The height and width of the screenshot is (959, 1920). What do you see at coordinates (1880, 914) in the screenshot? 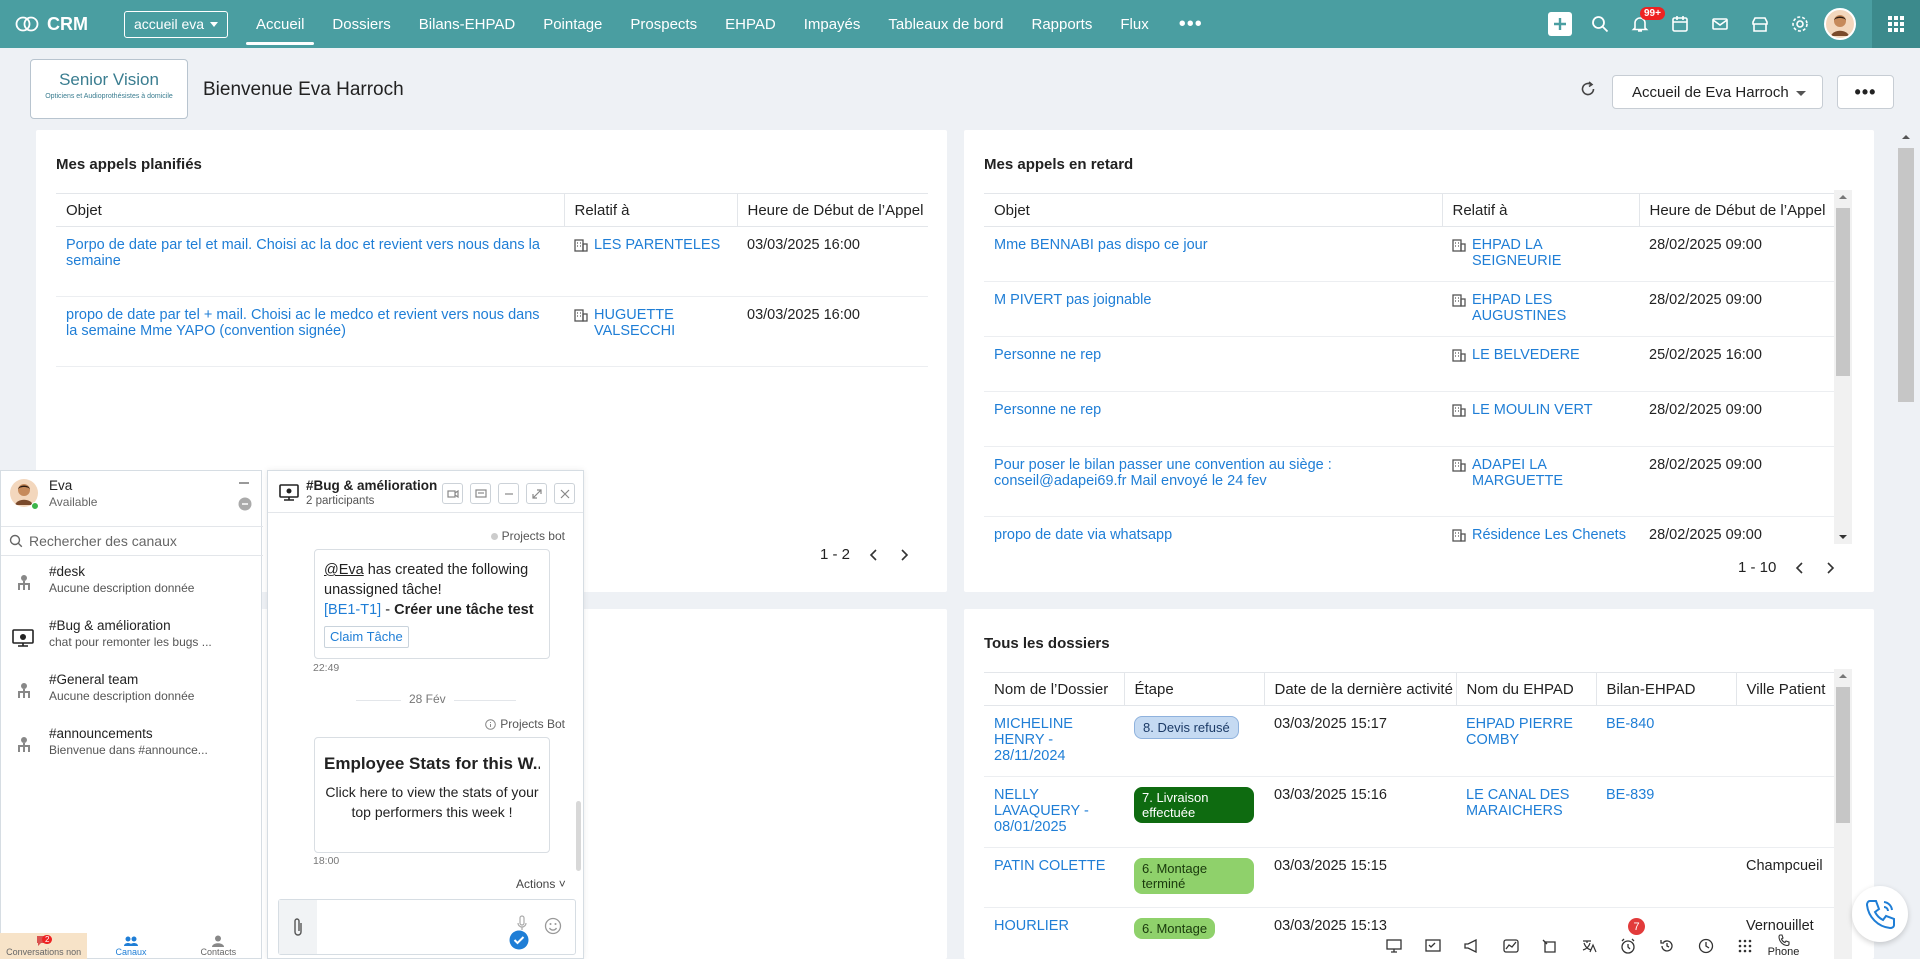
I see `phone-call-button` at bounding box center [1880, 914].